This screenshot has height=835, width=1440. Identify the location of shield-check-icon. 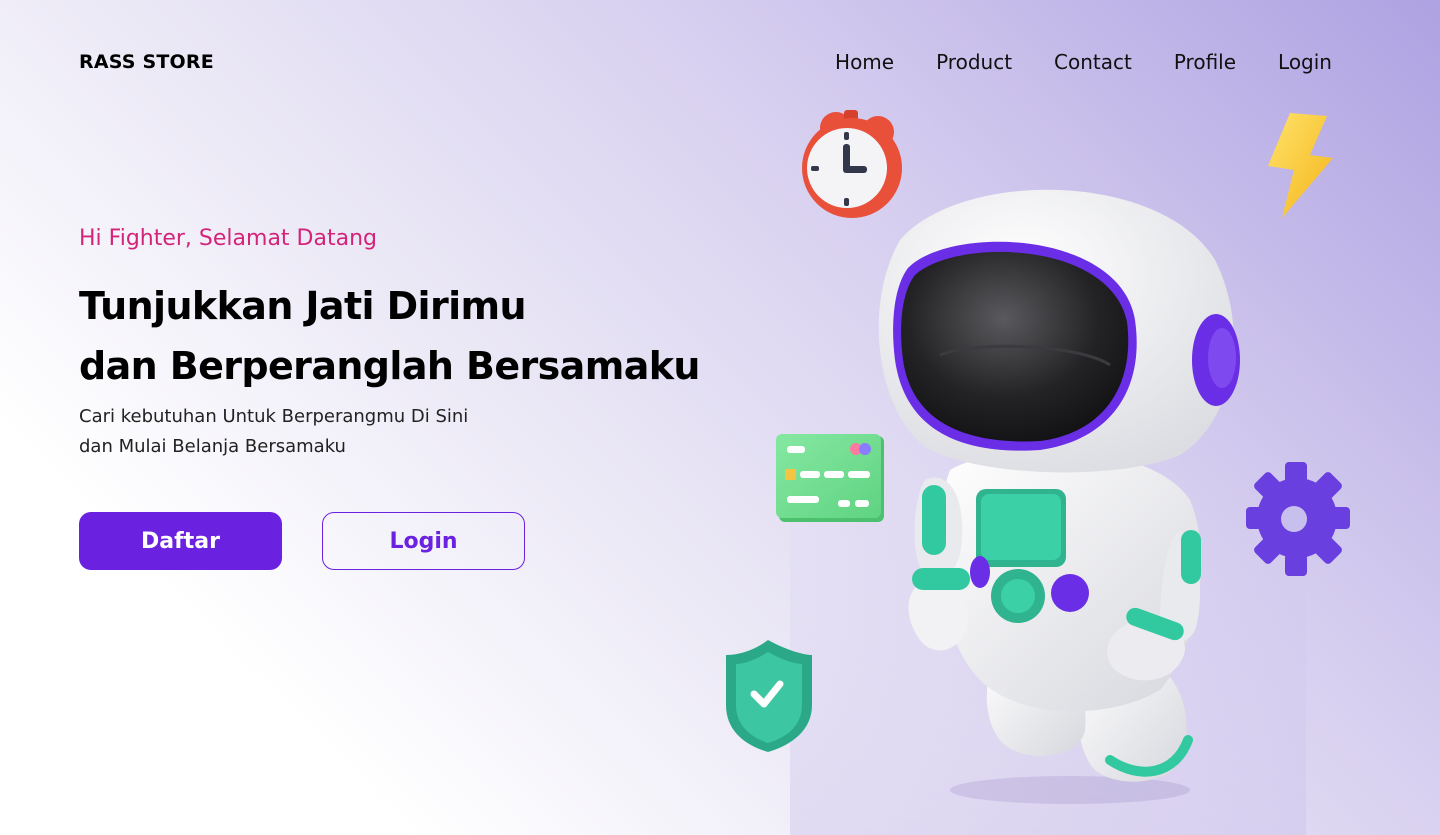
(769, 696).